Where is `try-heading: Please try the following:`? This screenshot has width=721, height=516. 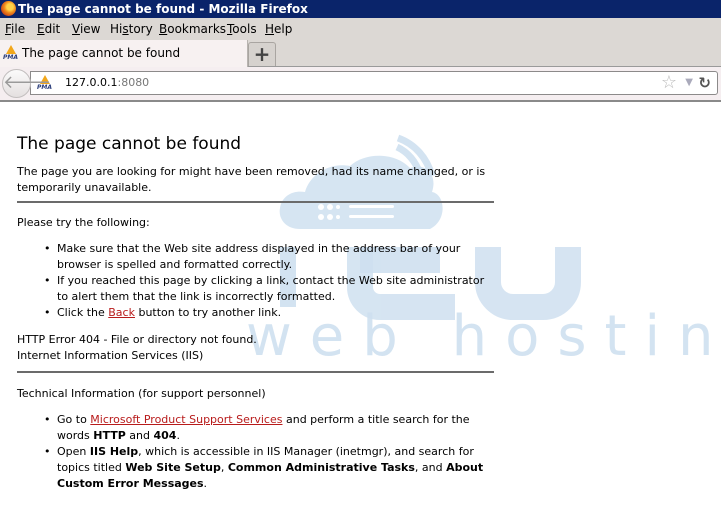 try-heading: Please try the following: is located at coordinates (83, 222).